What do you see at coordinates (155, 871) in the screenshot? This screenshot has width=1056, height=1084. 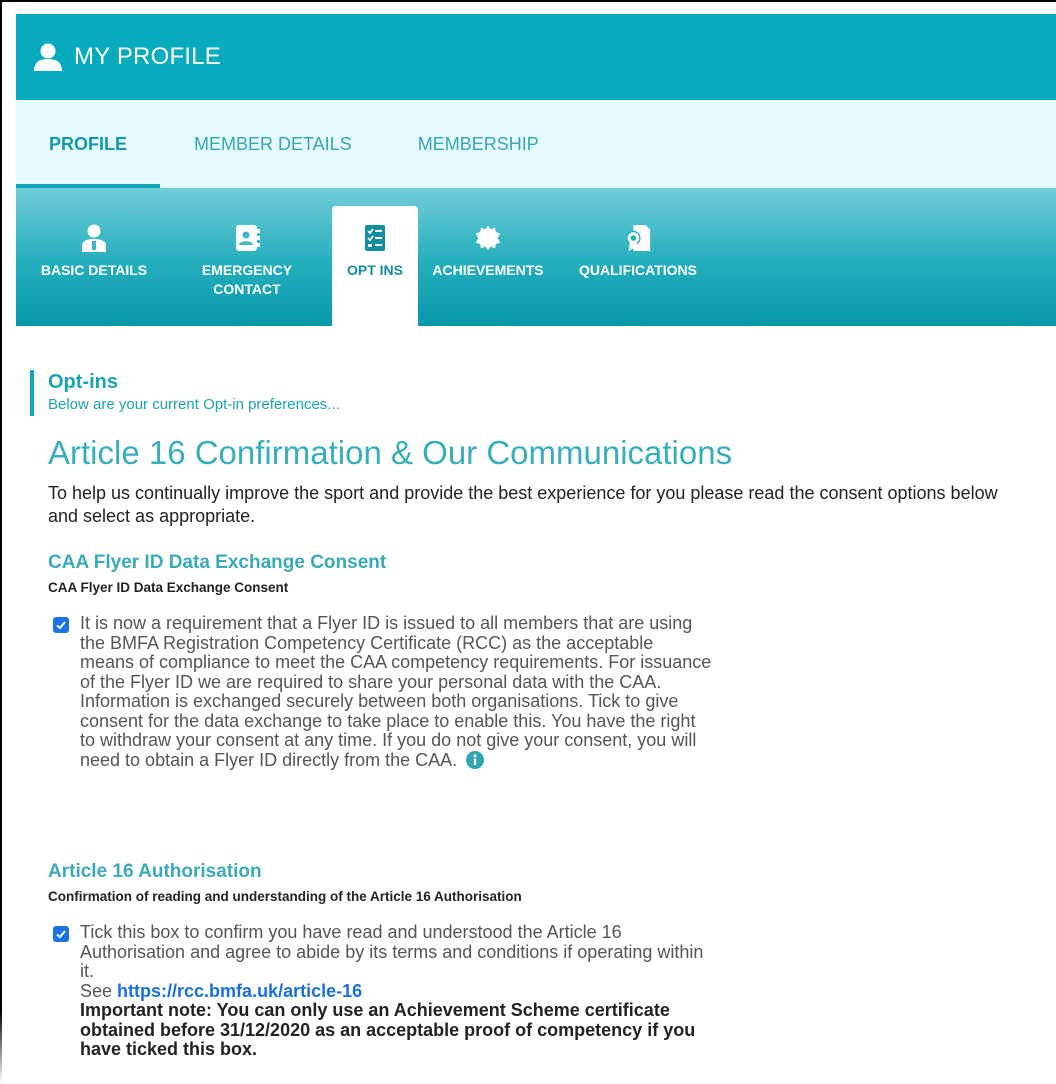 I see `consent-article16-title: Article 16 Authorisation` at bounding box center [155, 871].